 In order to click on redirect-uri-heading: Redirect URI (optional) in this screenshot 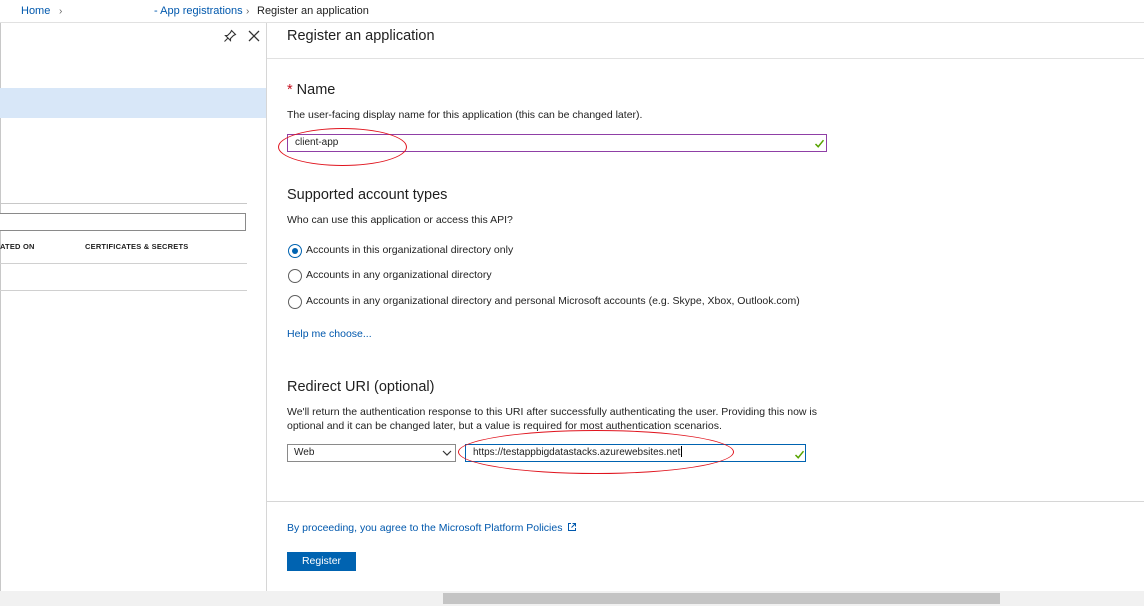, I will do `click(361, 387)`.